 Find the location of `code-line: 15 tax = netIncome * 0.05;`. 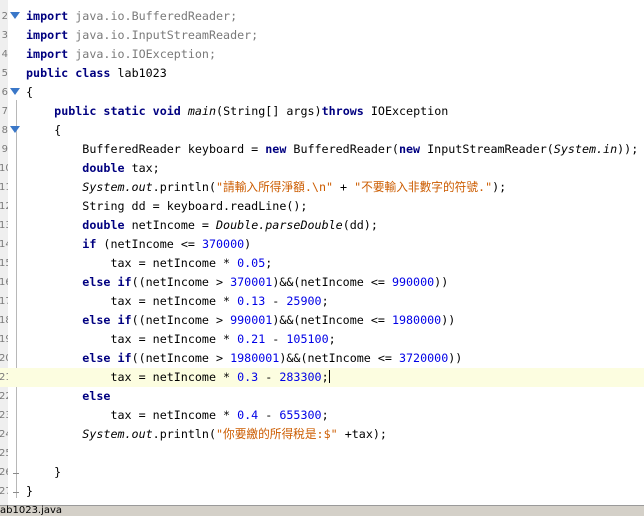

code-line: 15 tax = netIncome * 0.05; is located at coordinates (322, 263).